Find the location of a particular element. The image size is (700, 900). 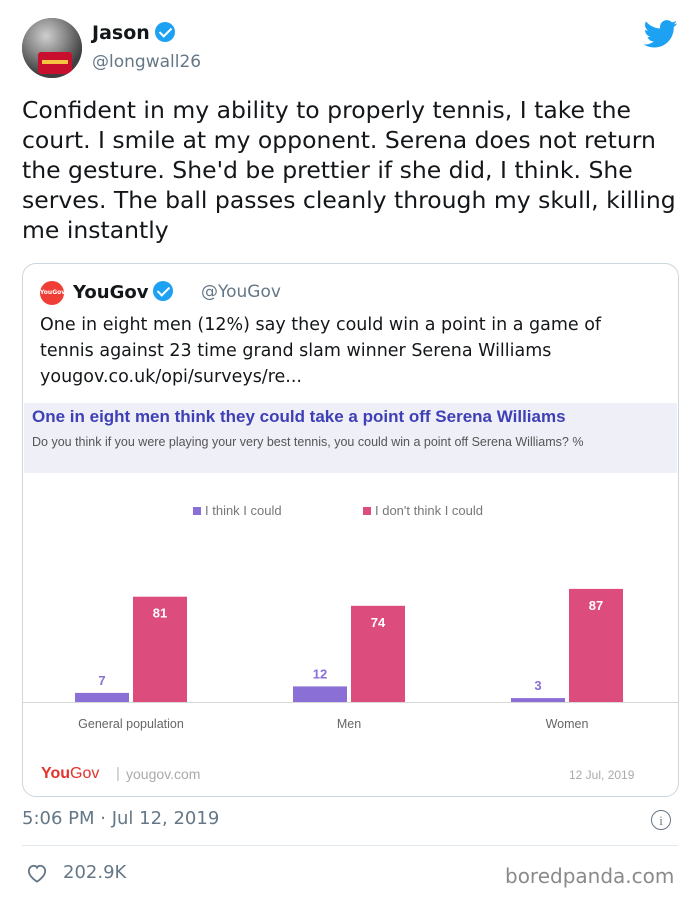

data-label: 7 is located at coordinates (101, 680).